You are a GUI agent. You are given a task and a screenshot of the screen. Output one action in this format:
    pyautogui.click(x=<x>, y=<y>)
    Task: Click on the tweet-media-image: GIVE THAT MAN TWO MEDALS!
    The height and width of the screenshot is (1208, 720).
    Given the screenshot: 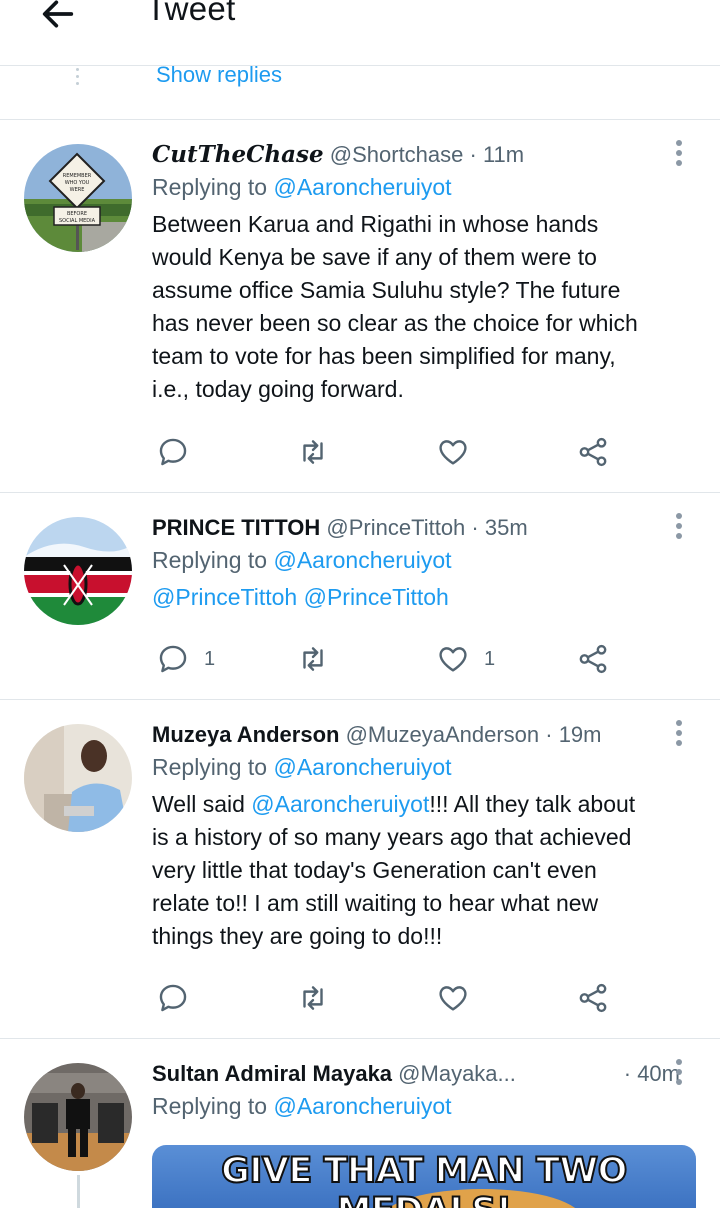 What is the action you would take?
    pyautogui.click(x=424, y=1176)
    